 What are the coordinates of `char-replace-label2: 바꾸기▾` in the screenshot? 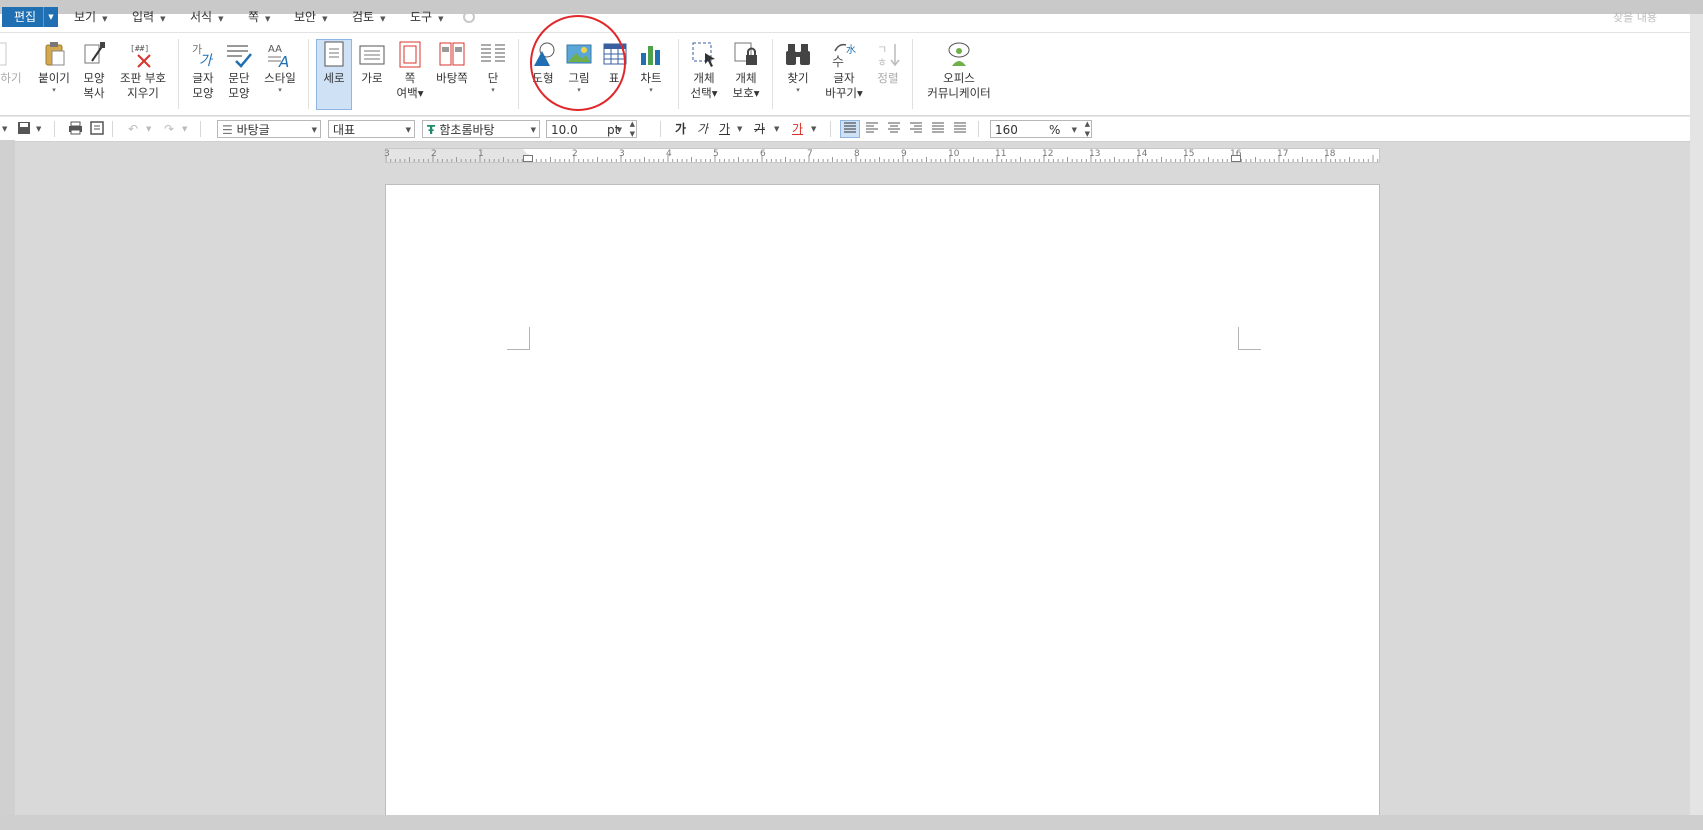 It's located at (844, 93).